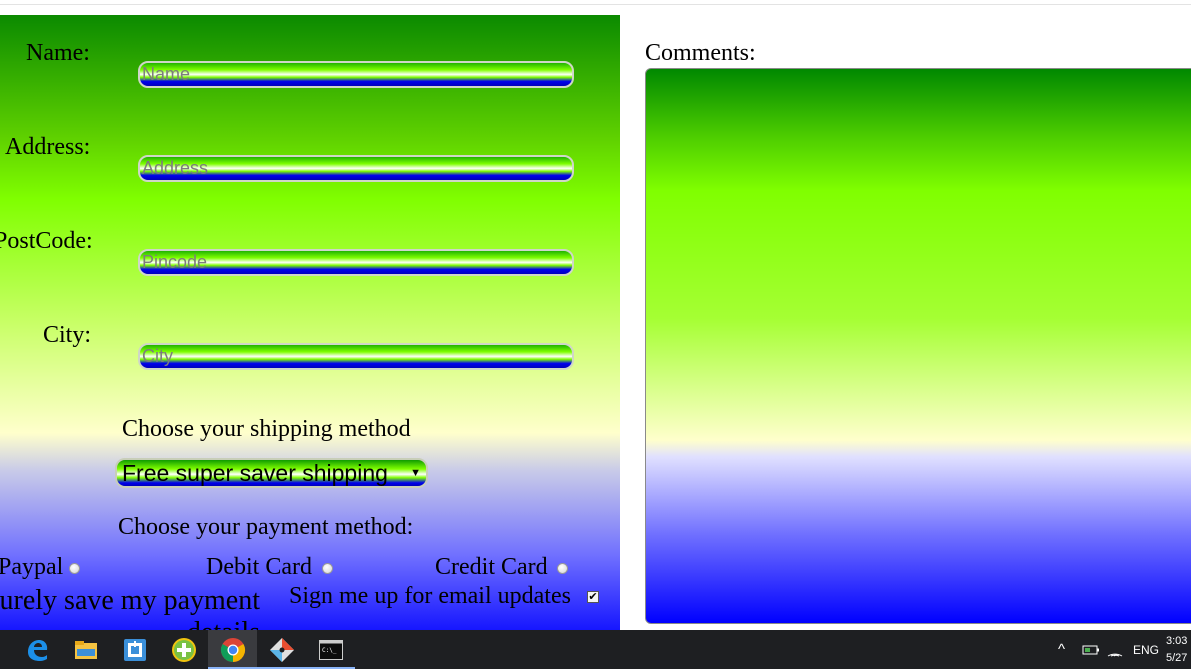  Describe the element at coordinates (85, 649) in the screenshot. I see `file-explorer-icon` at that location.